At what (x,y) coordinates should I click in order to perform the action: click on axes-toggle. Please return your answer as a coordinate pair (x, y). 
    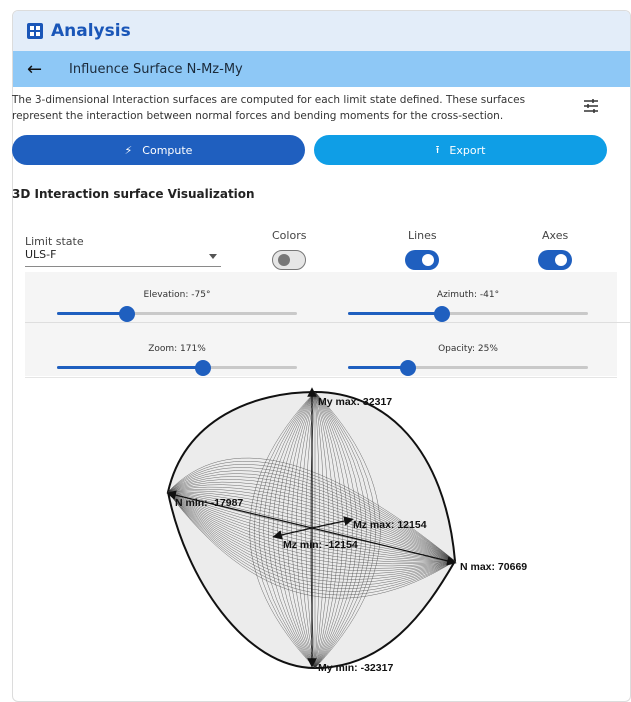
    Looking at the image, I should click on (555, 260).